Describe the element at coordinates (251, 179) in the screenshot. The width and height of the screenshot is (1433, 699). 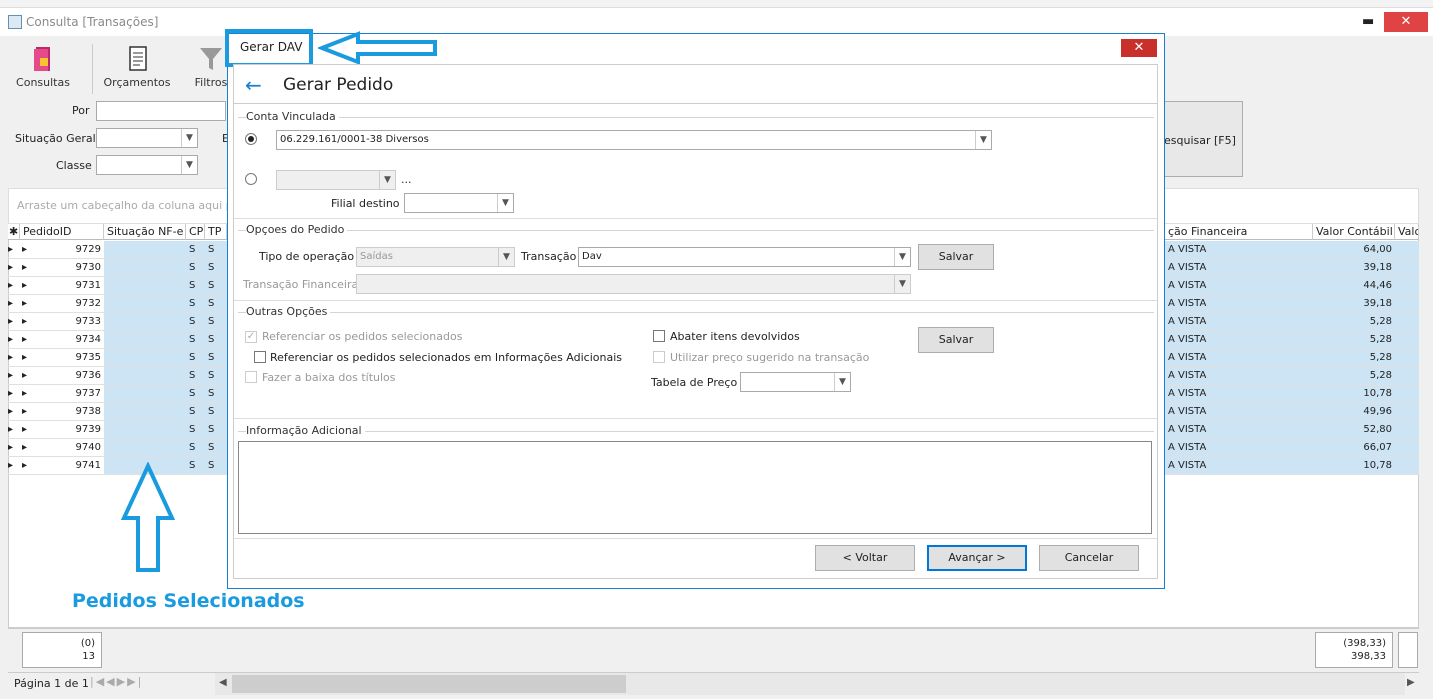
I see `account-radio-other` at that location.